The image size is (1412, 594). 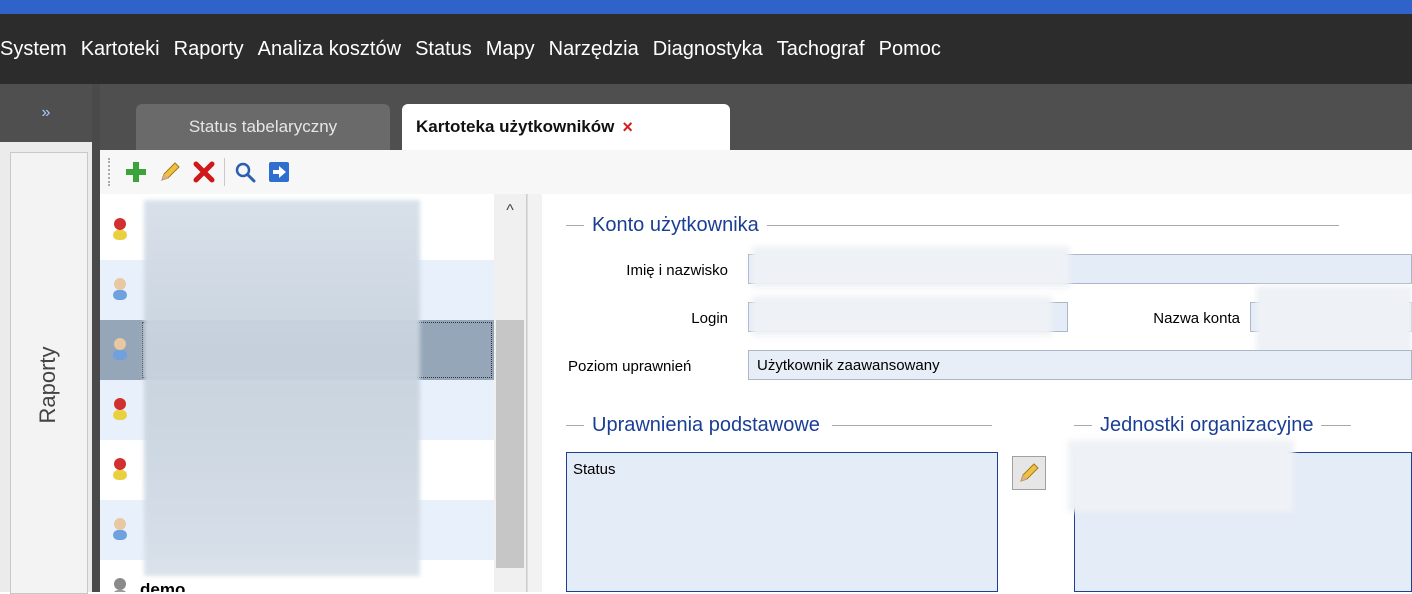 What do you see at coordinates (627, 127) in the screenshot?
I see `close-icon: ×` at bounding box center [627, 127].